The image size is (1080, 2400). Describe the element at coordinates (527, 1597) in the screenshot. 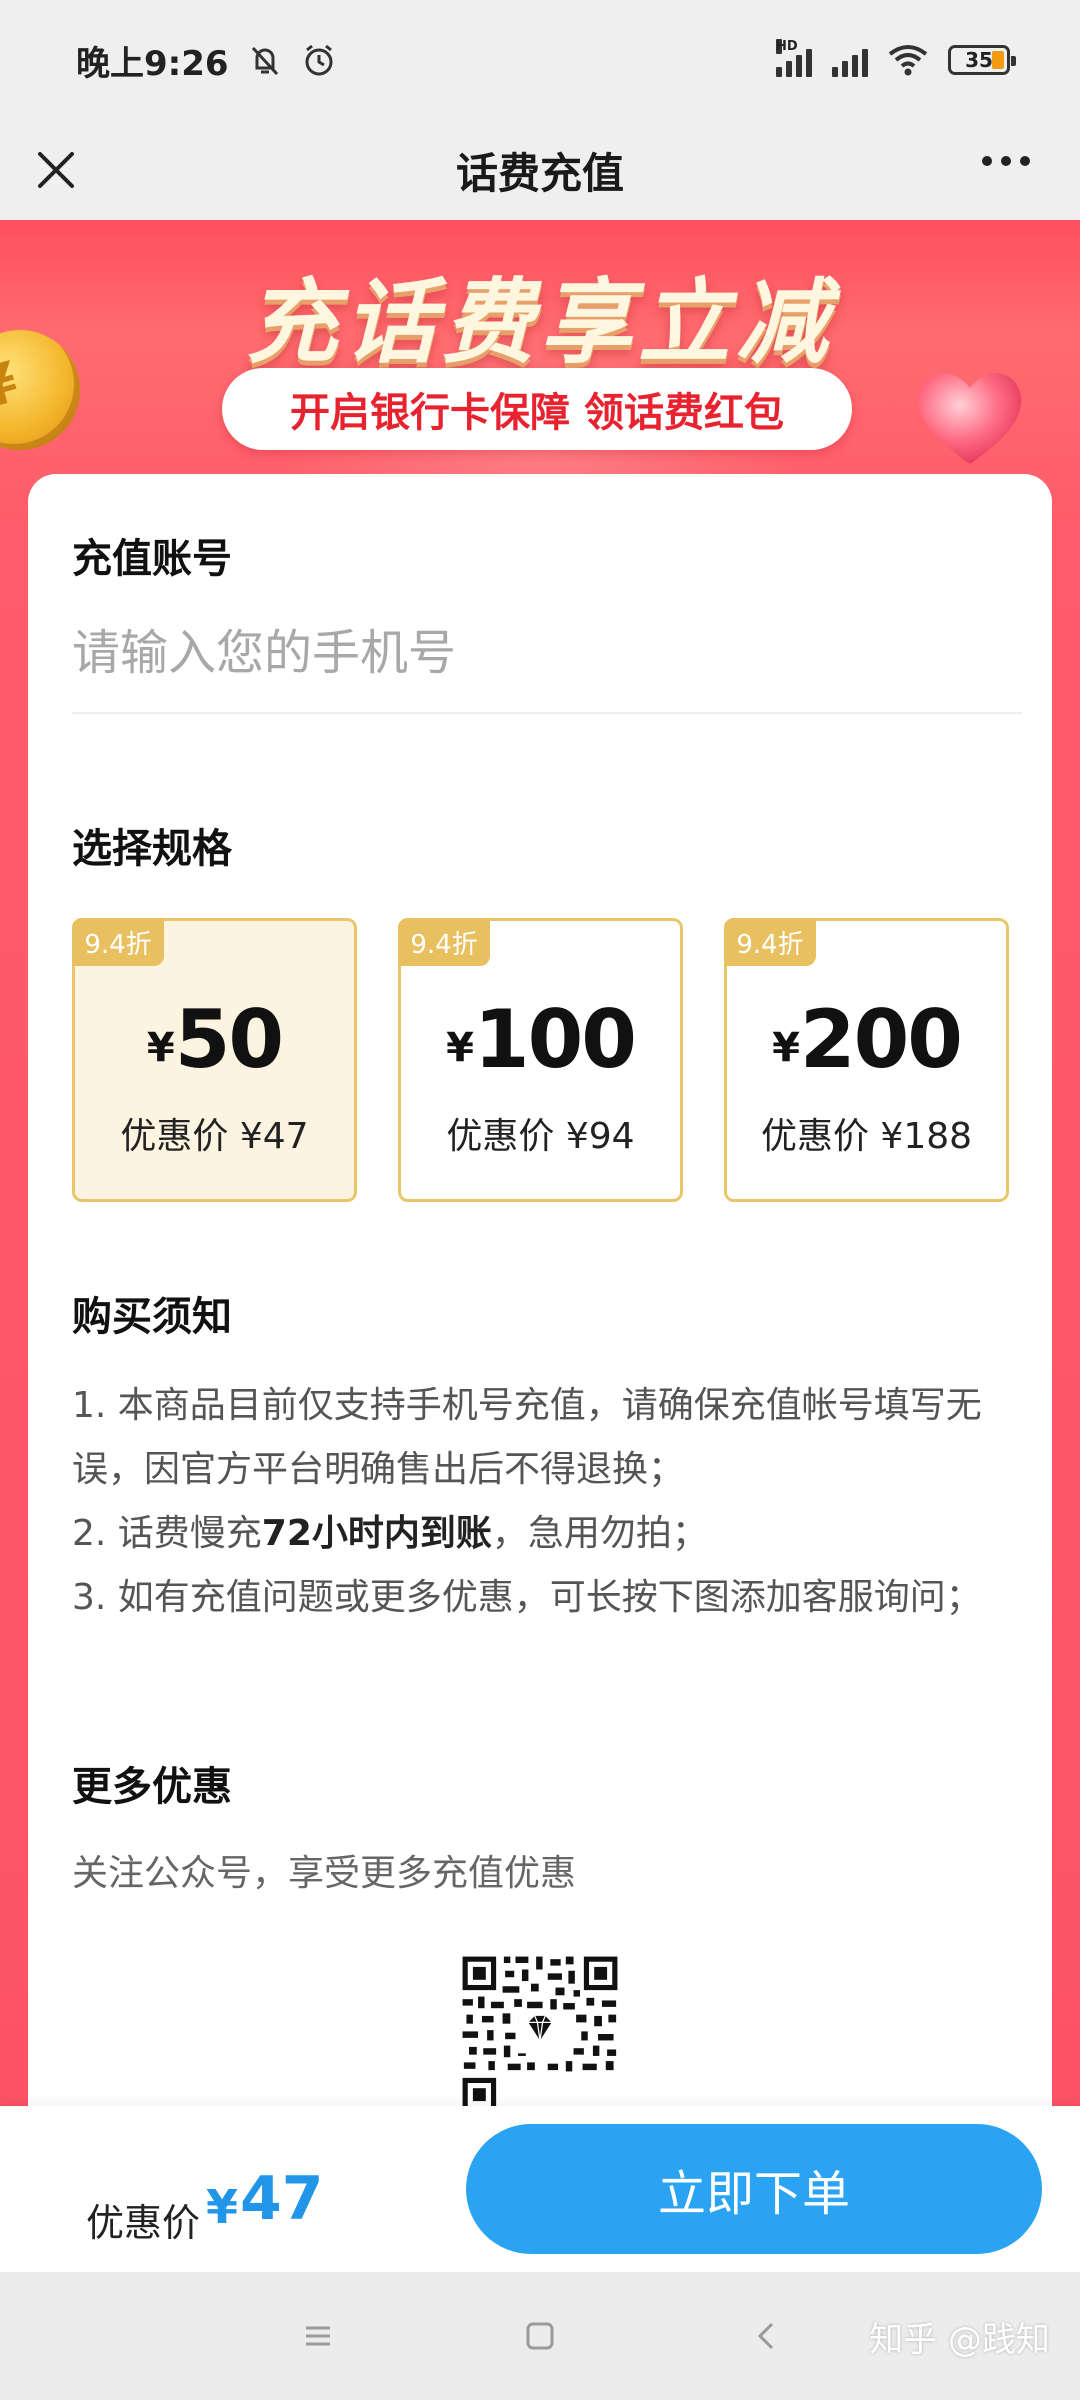

I see `notice-item-3: 3. 如有充值问题或更多优惠，可长按下图添加客服询问；` at that location.